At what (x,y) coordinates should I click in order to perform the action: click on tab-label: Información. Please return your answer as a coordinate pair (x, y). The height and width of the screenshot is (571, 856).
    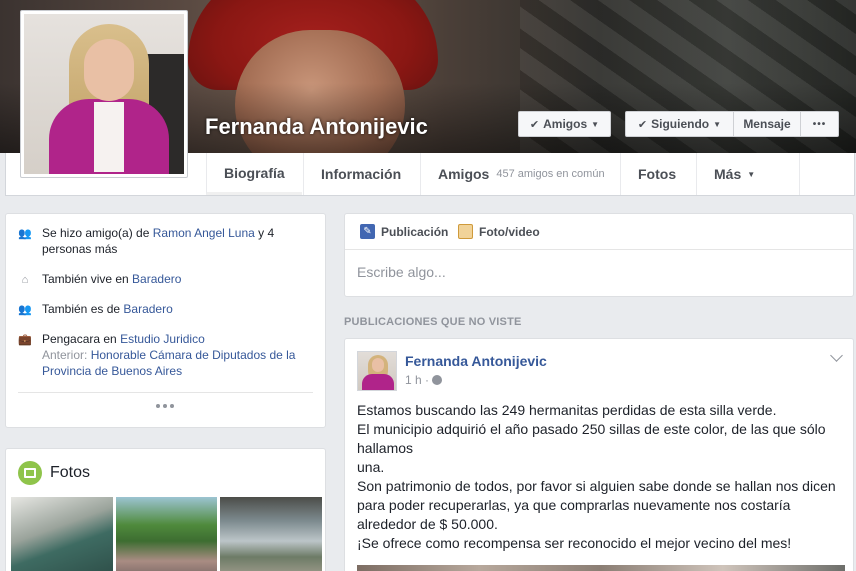
    Looking at the image, I should click on (361, 174).